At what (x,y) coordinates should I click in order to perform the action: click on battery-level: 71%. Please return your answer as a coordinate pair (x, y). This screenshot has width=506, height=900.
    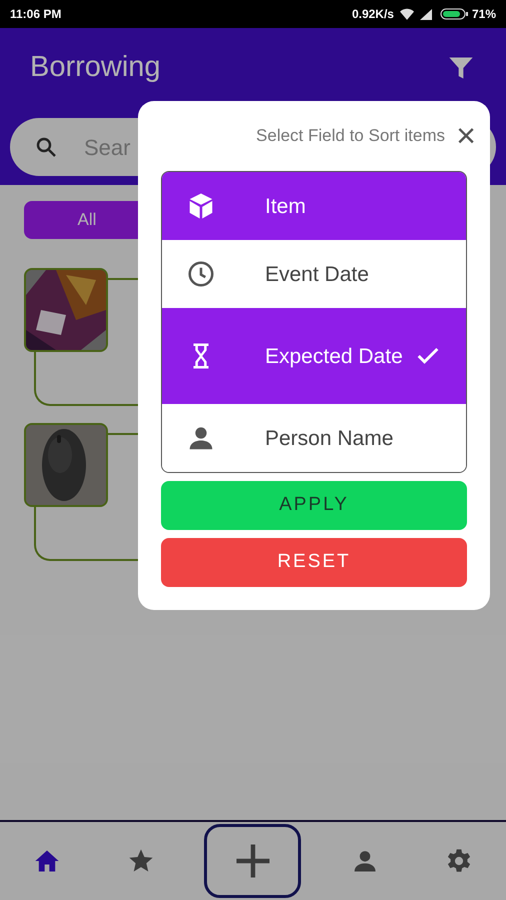
    Looking at the image, I should click on (484, 14).